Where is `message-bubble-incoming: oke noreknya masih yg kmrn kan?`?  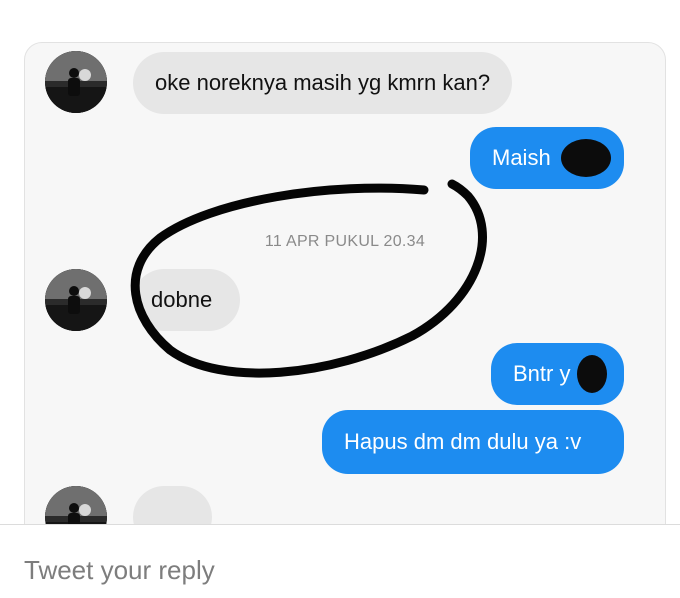 message-bubble-incoming: oke noreknya masih yg kmrn kan? is located at coordinates (323, 83).